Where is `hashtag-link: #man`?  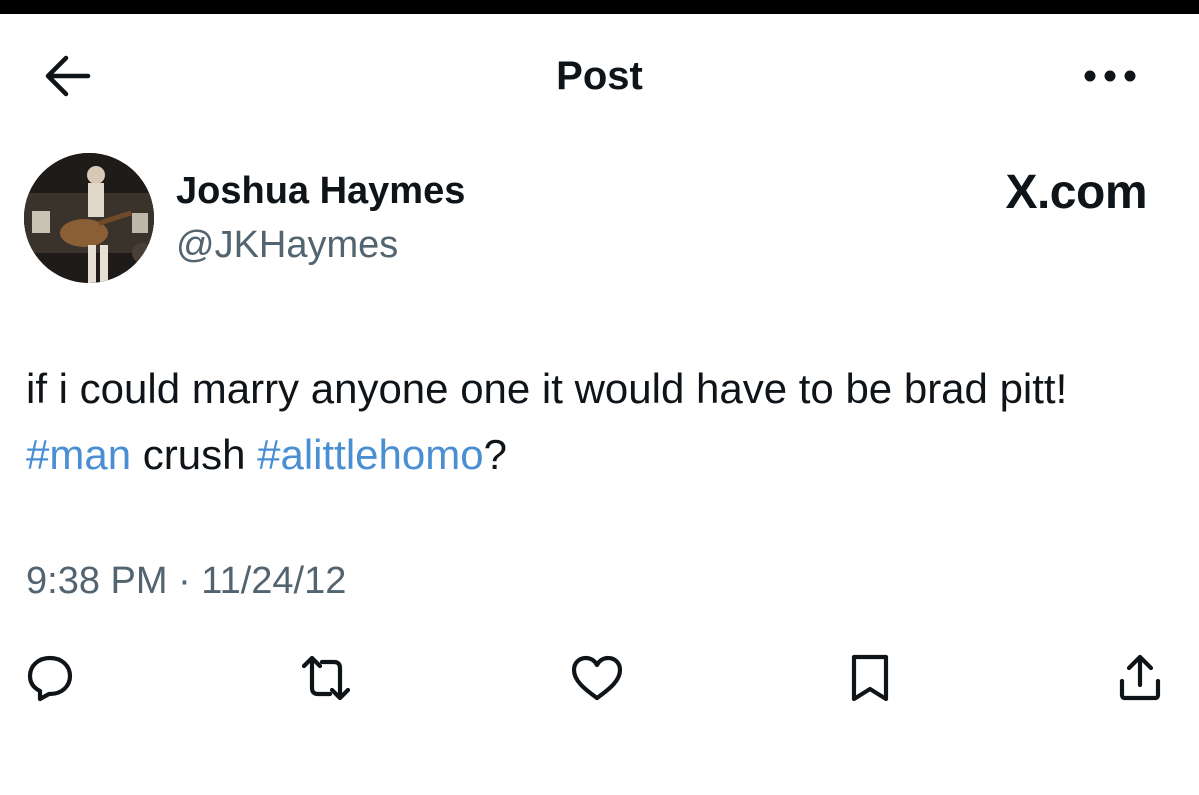 hashtag-link: #man is located at coordinates (78, 454).